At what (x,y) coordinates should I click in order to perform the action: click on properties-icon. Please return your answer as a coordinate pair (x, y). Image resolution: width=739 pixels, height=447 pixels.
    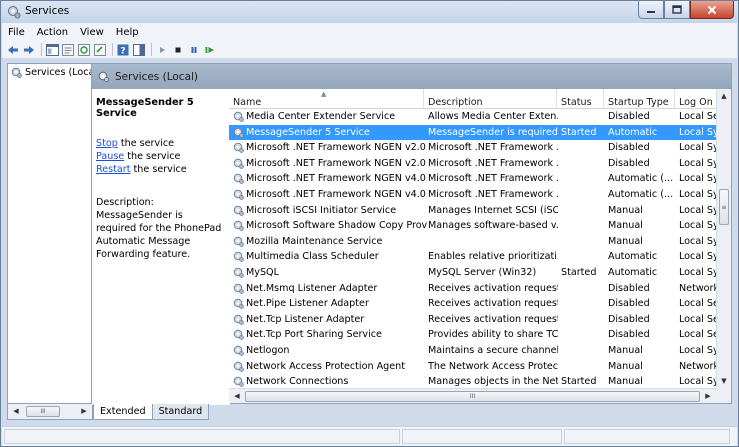
    Looking at the image, I should click on (68, 50).